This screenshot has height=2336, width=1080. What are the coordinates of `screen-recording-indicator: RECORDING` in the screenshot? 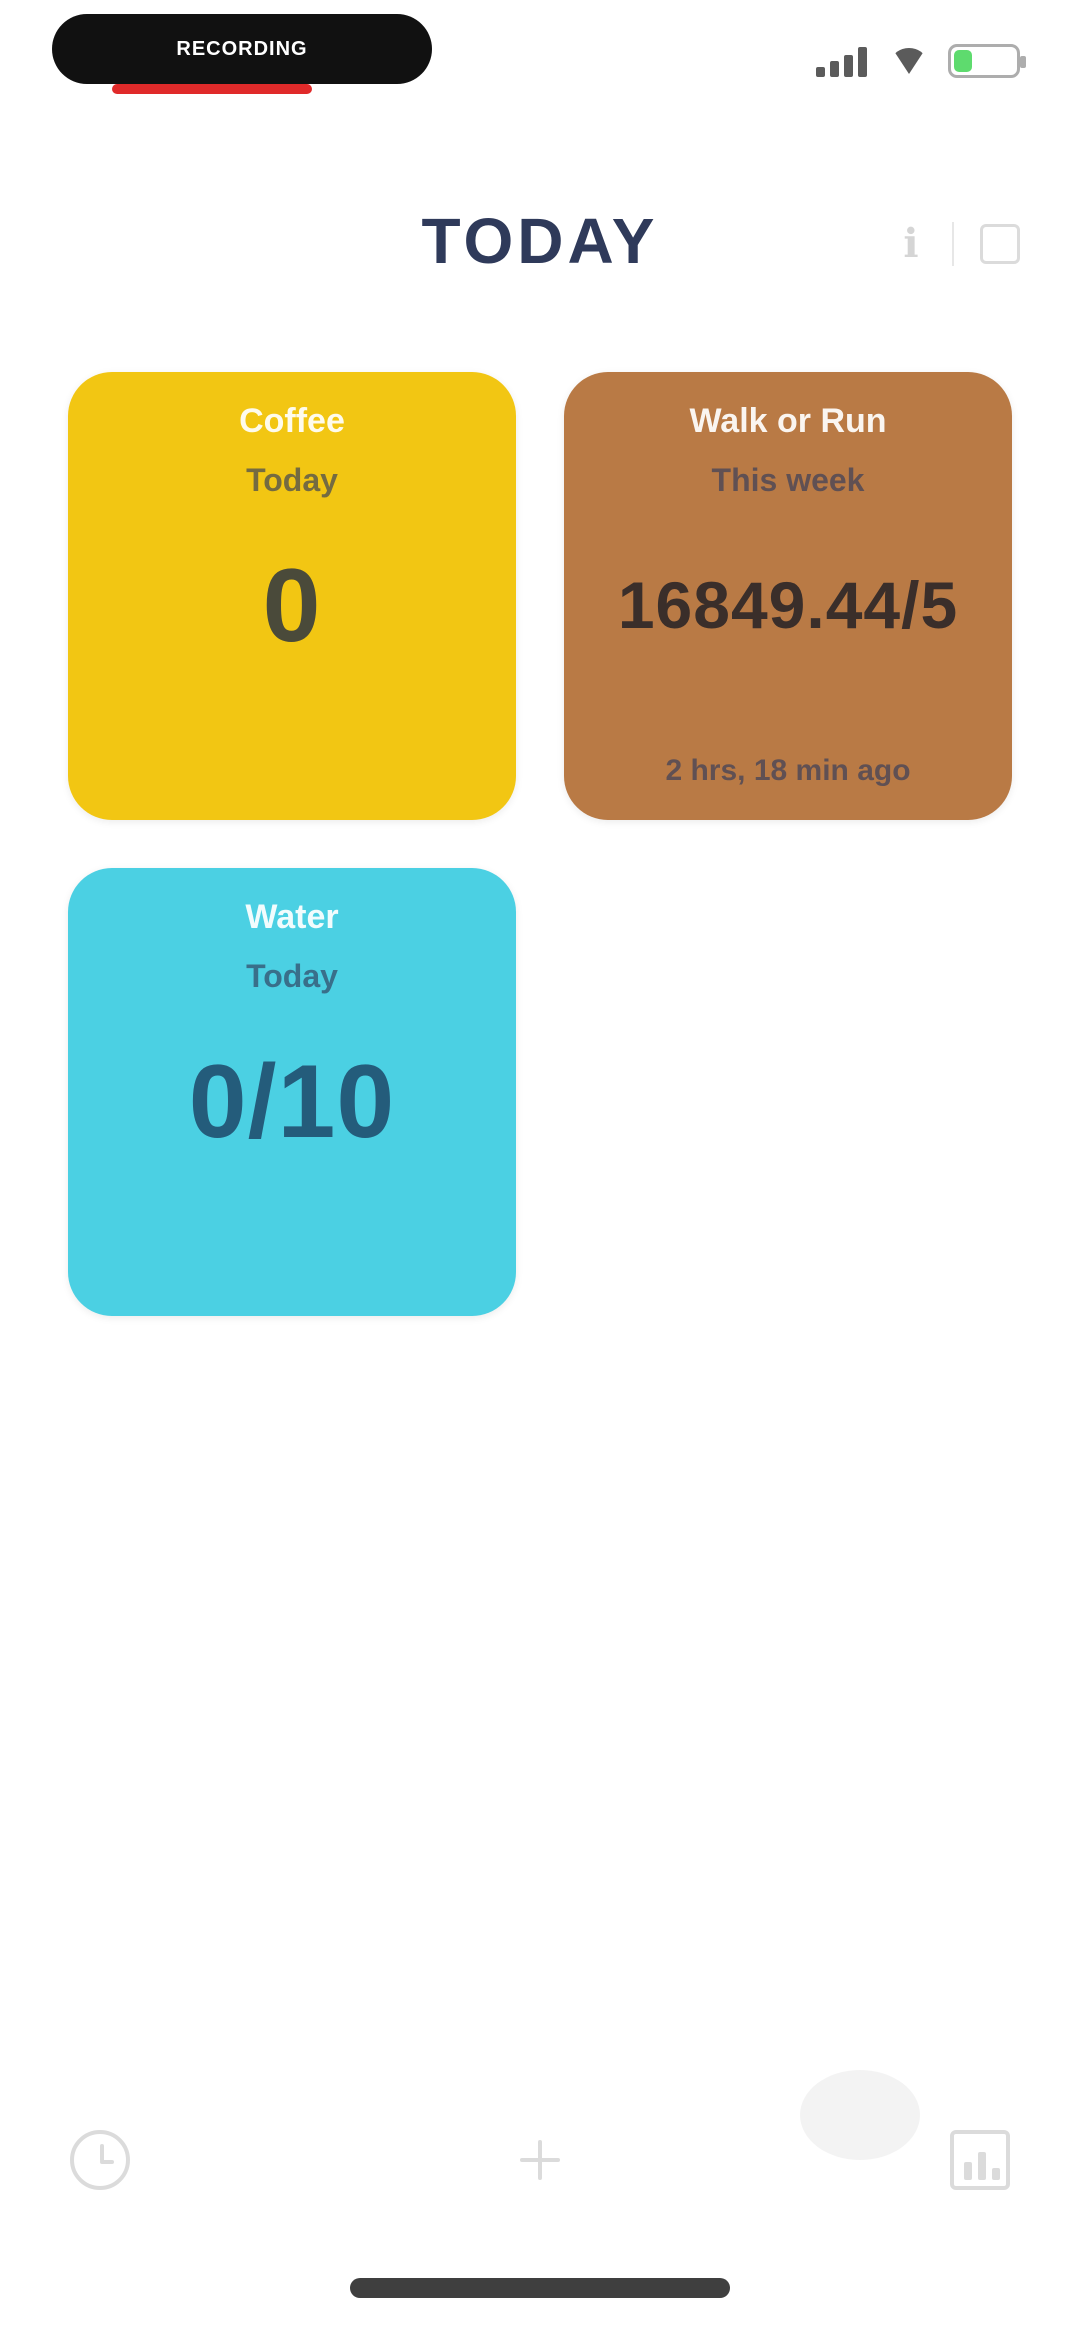 It's located at (242, 54).